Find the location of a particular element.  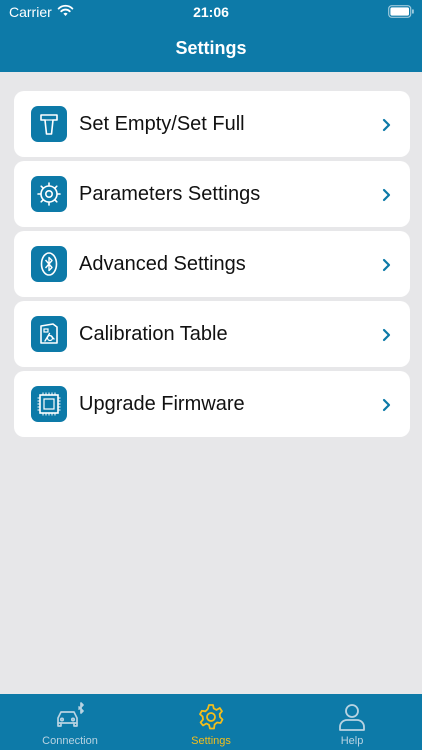

battery-icon is located at coordinates (401, 11).